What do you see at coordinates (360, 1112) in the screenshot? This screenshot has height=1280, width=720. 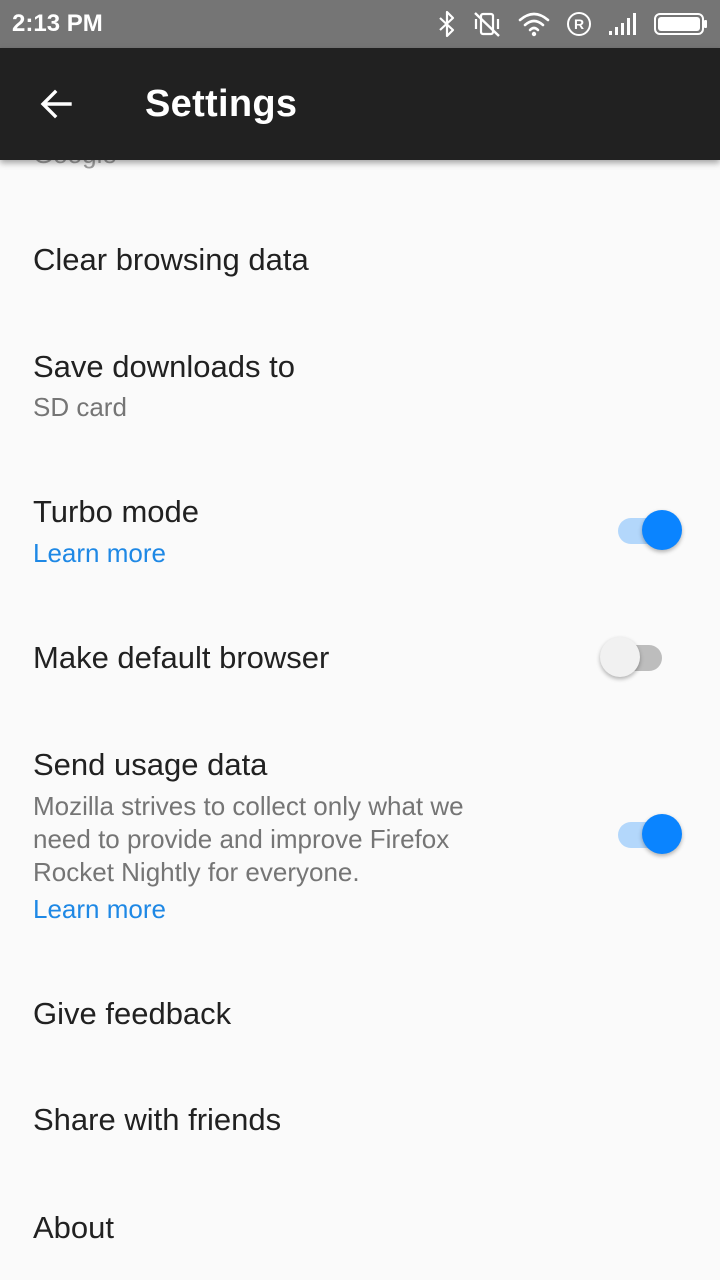 I see `settings-item-share-with-friends: Share with friends` at bounding box center [360, 1112].